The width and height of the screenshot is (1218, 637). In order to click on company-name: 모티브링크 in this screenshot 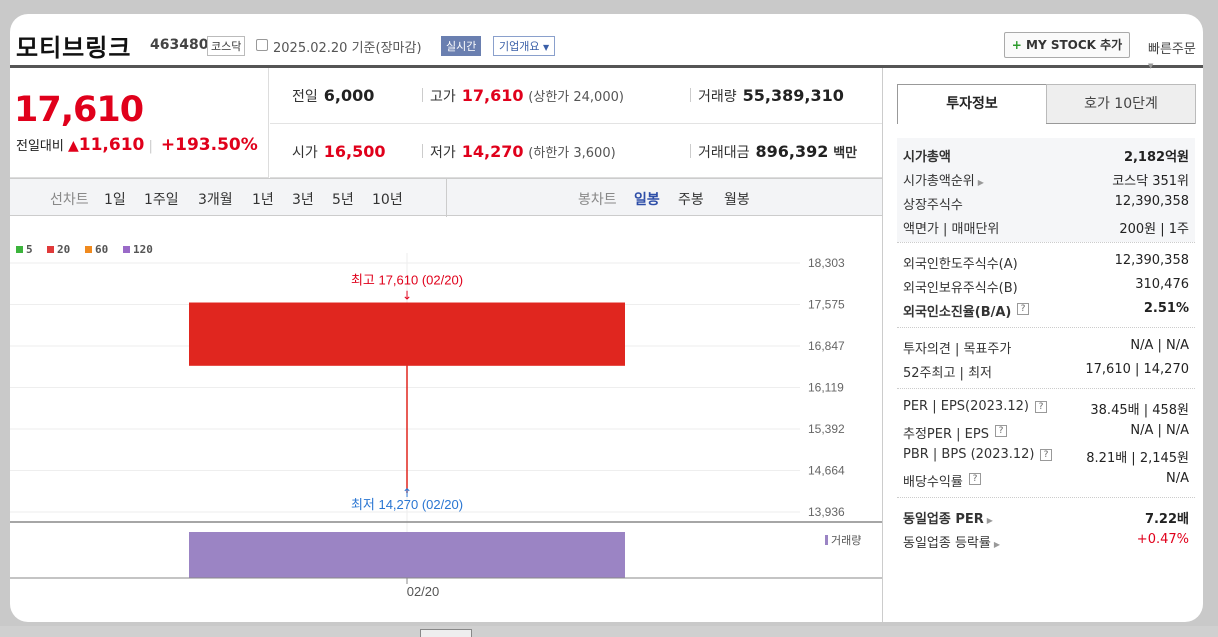, I will do `click(73, 45)`.